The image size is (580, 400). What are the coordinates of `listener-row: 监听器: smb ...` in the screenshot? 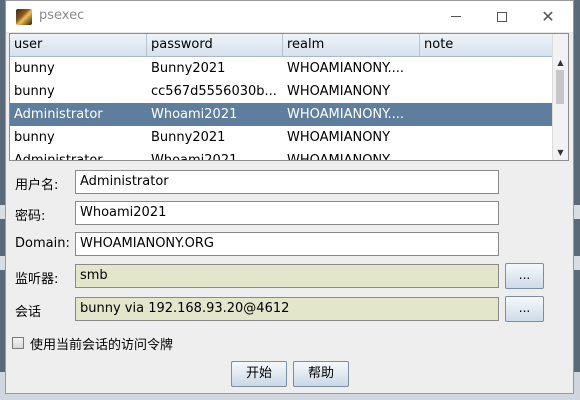 It's located at (289, 276).